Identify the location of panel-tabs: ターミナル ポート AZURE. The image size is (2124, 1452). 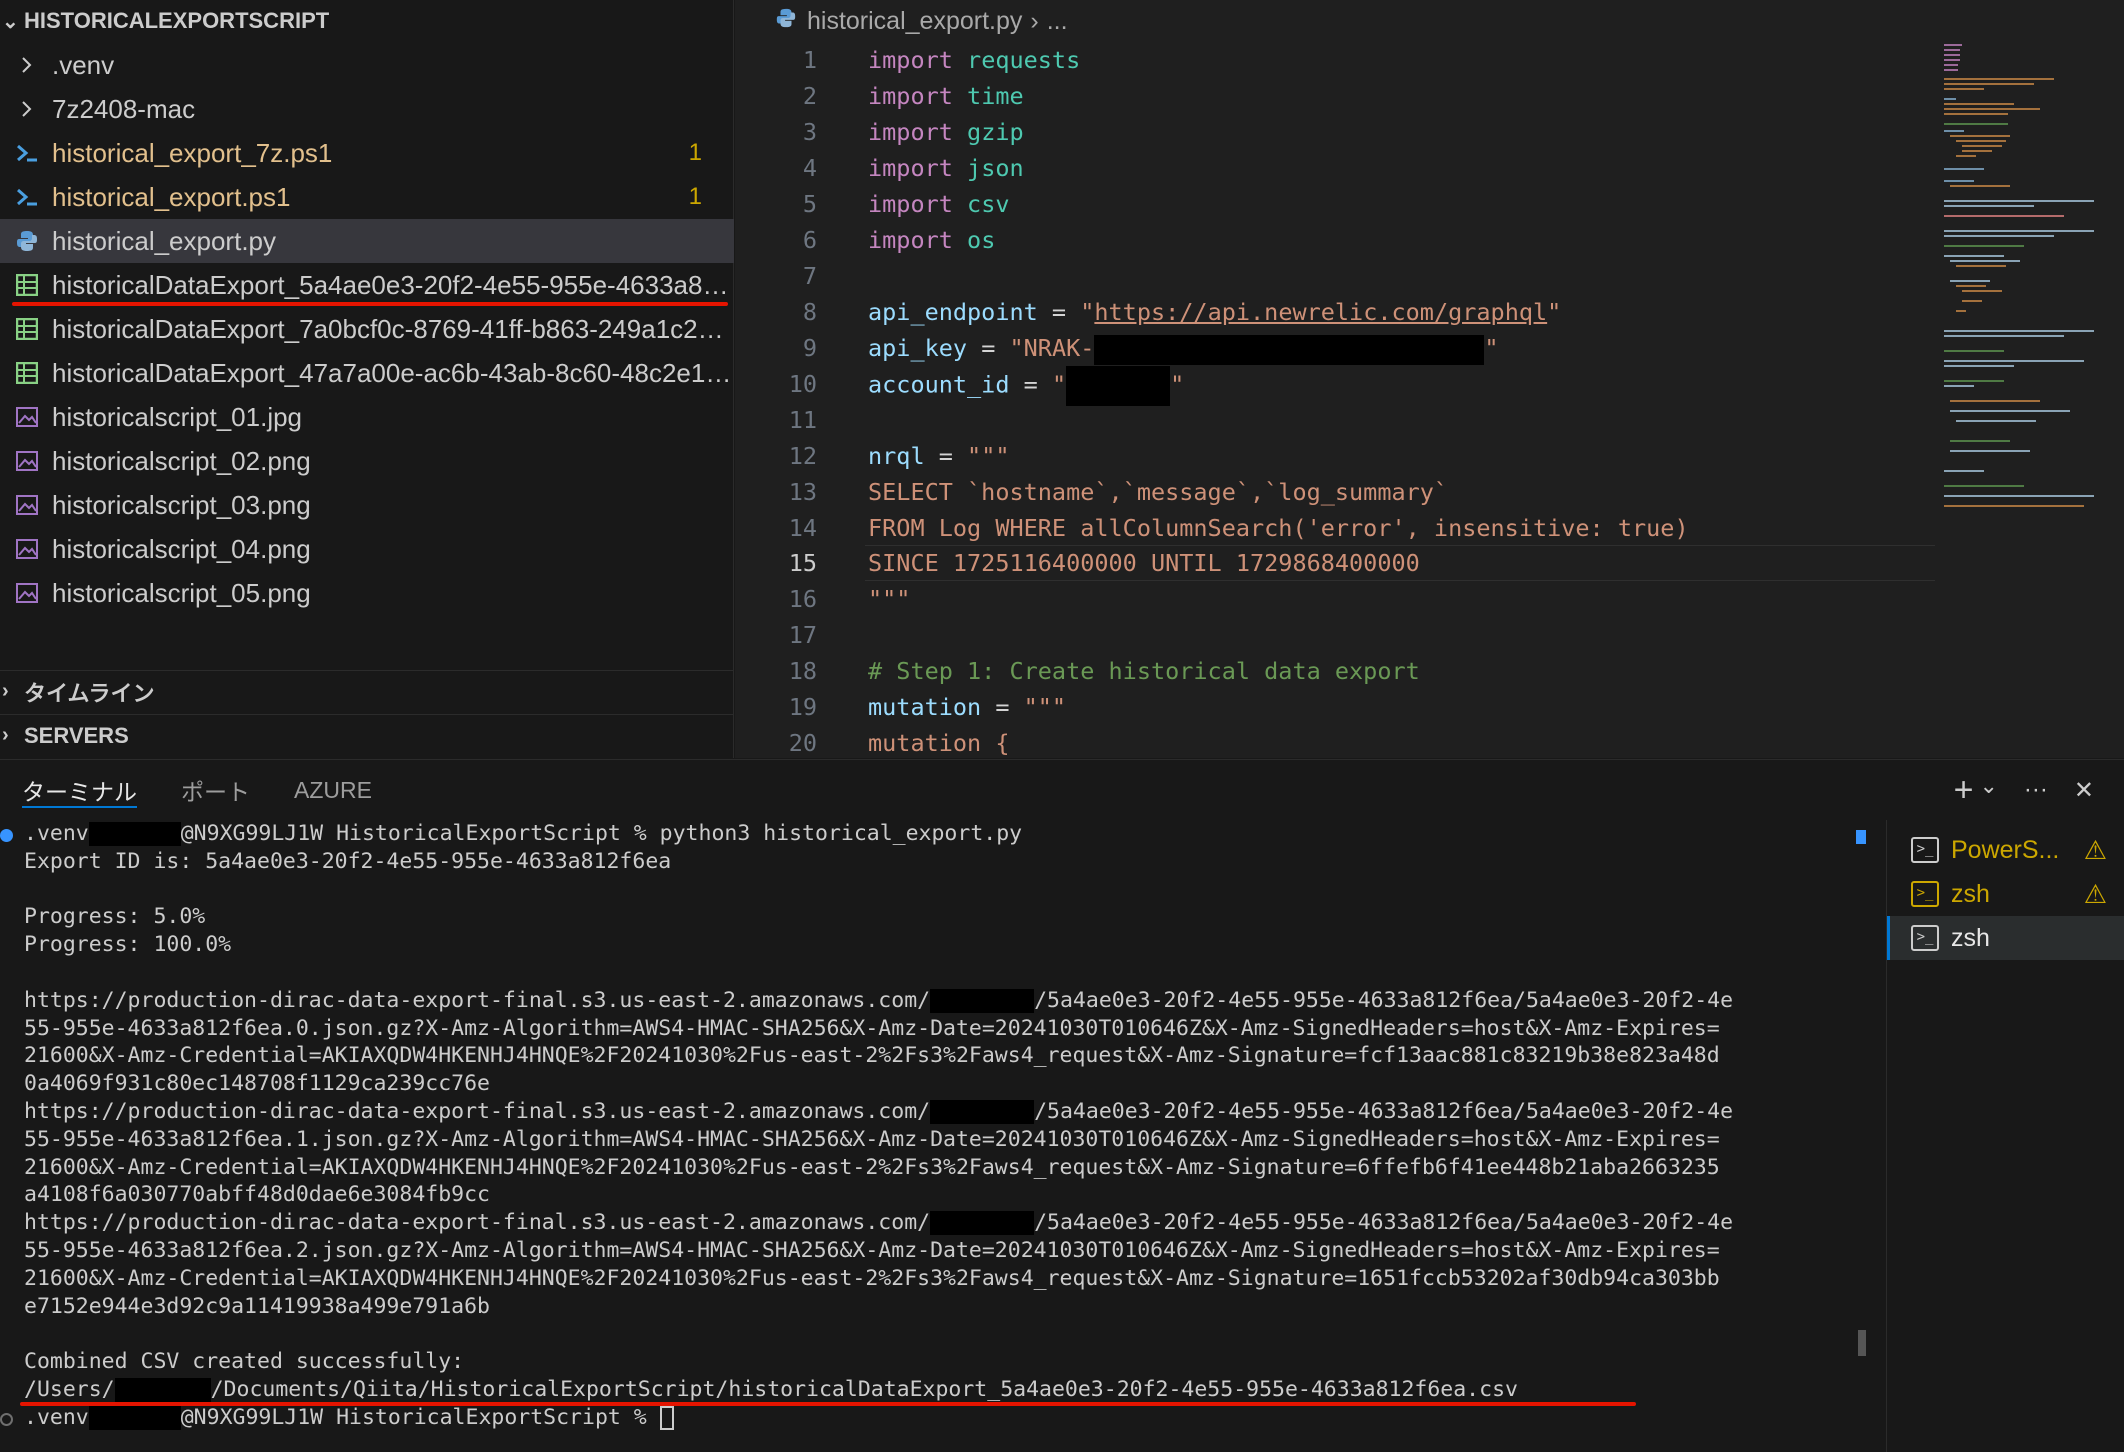
(197, 790).